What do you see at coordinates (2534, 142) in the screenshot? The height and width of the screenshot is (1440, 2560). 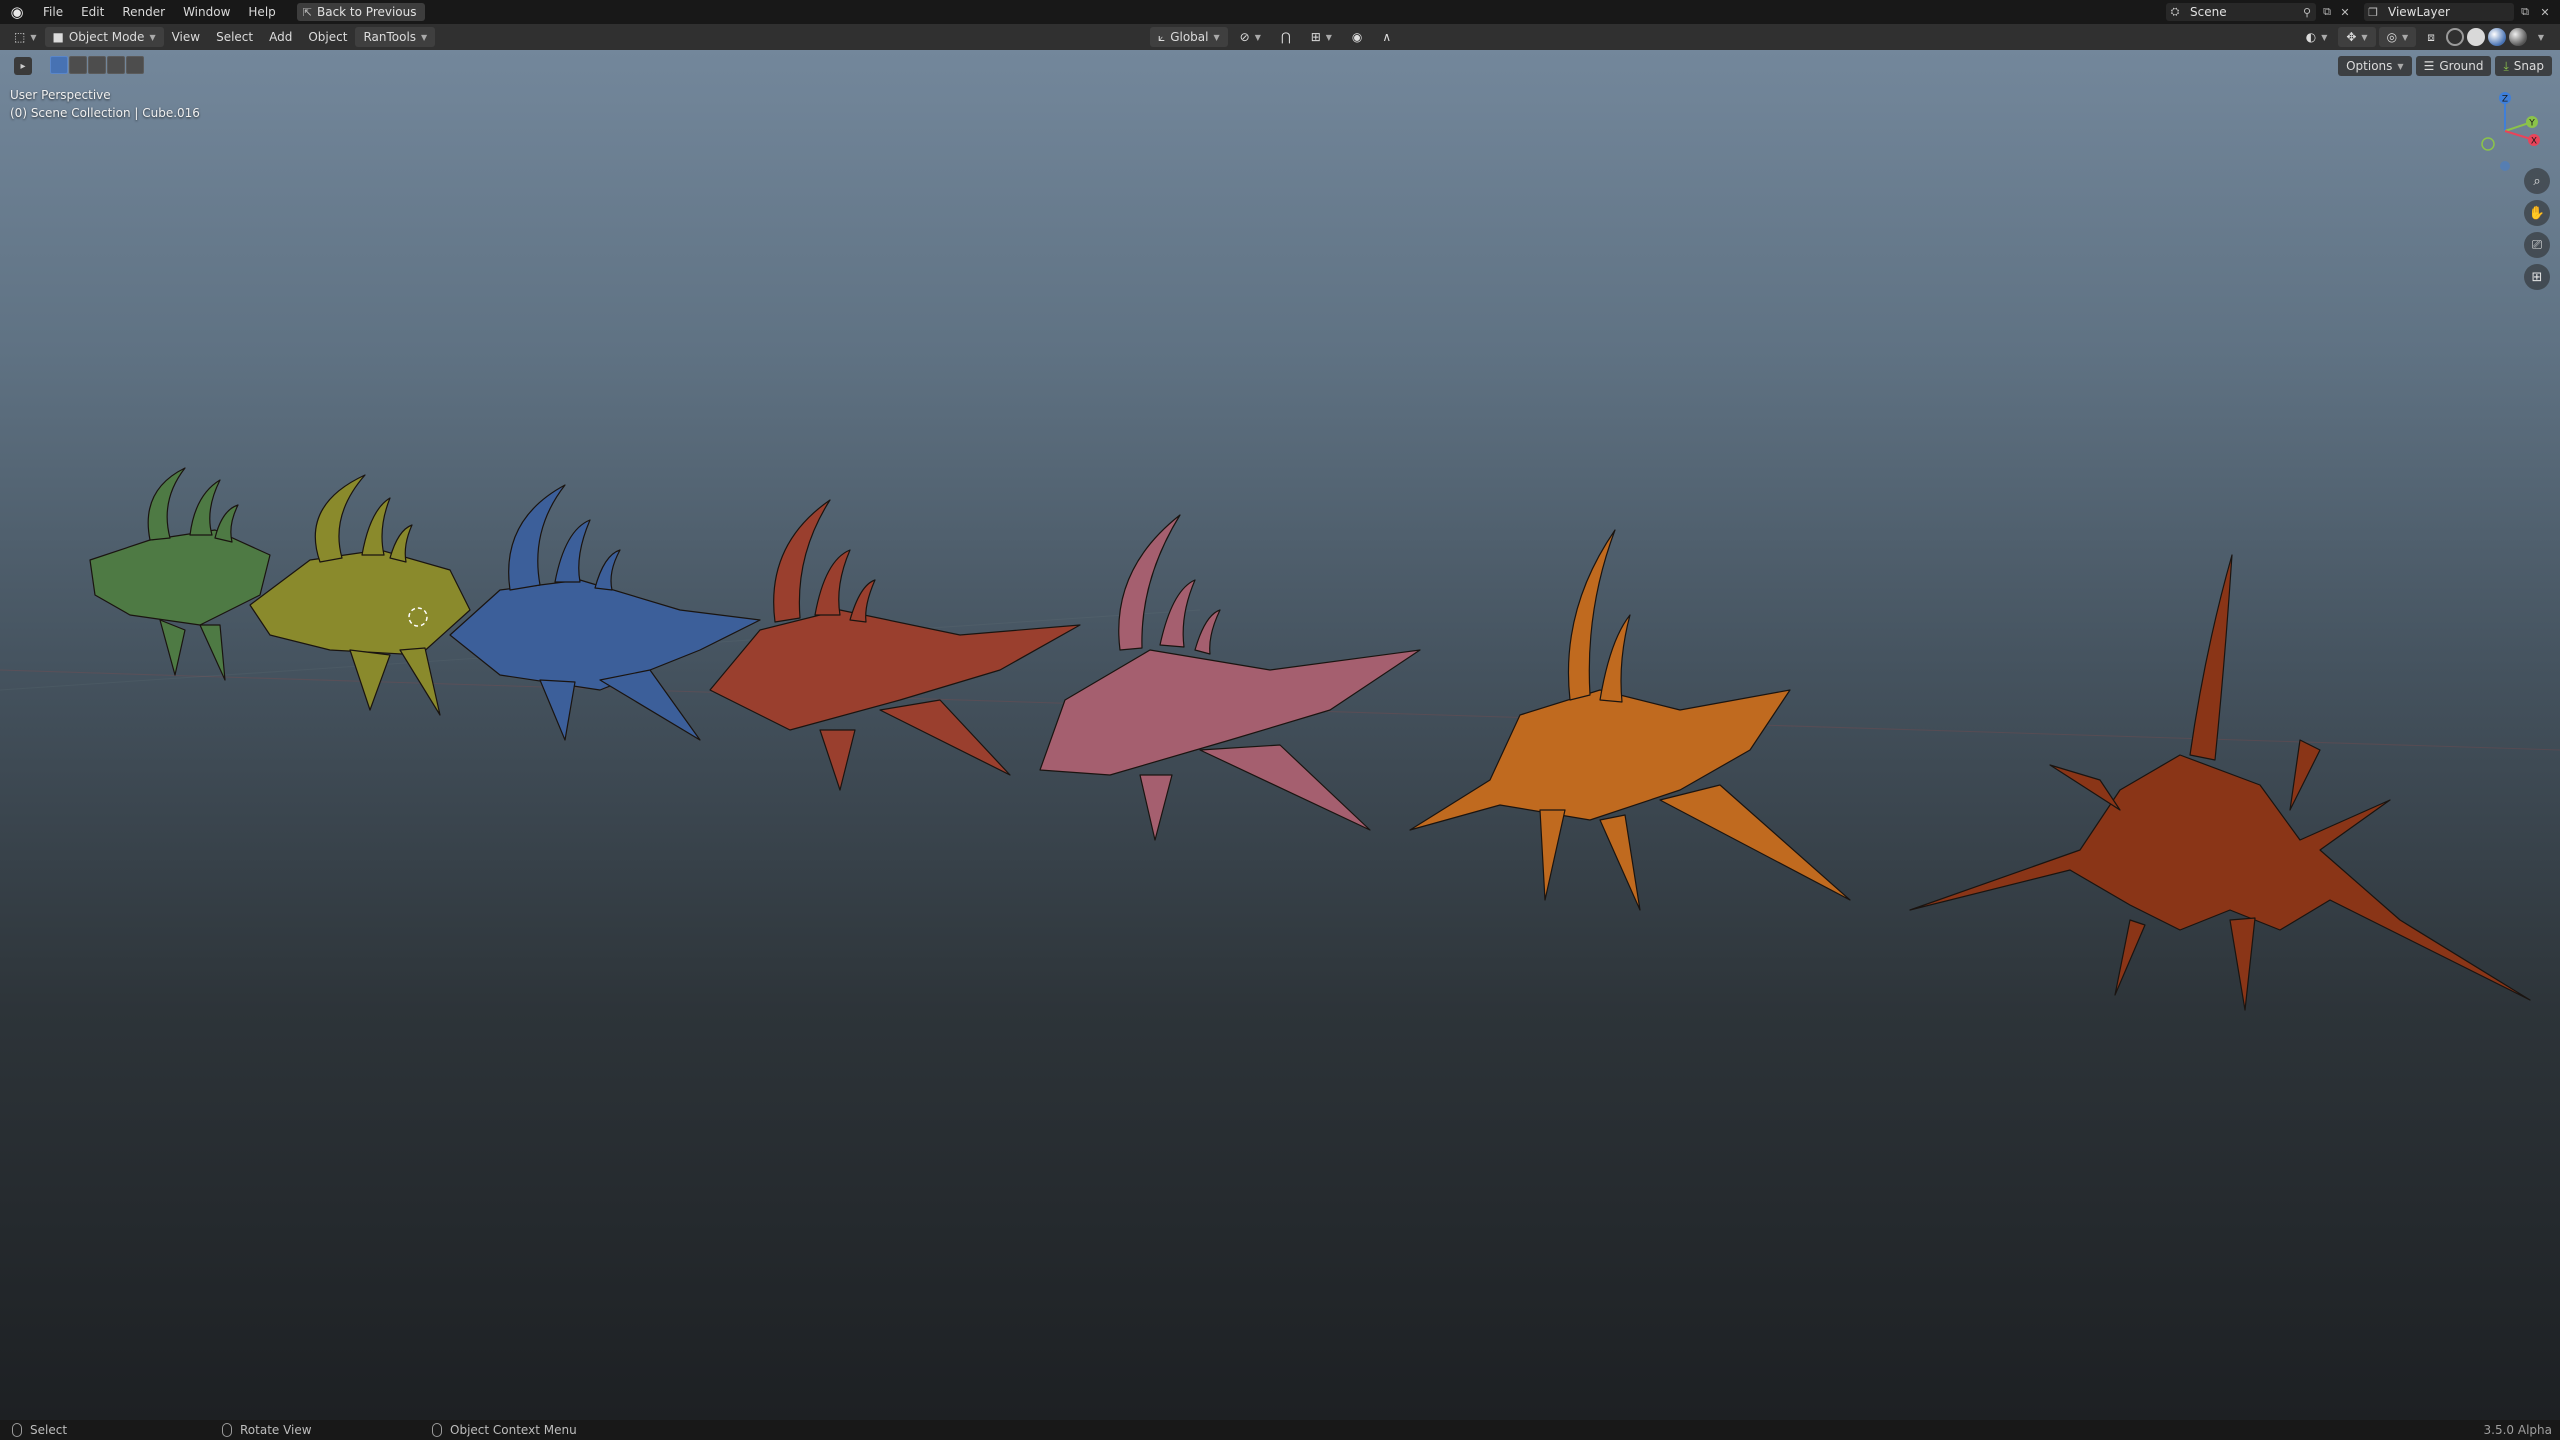 I see `x-axis-label: X` at bounding box center [2534, 142].